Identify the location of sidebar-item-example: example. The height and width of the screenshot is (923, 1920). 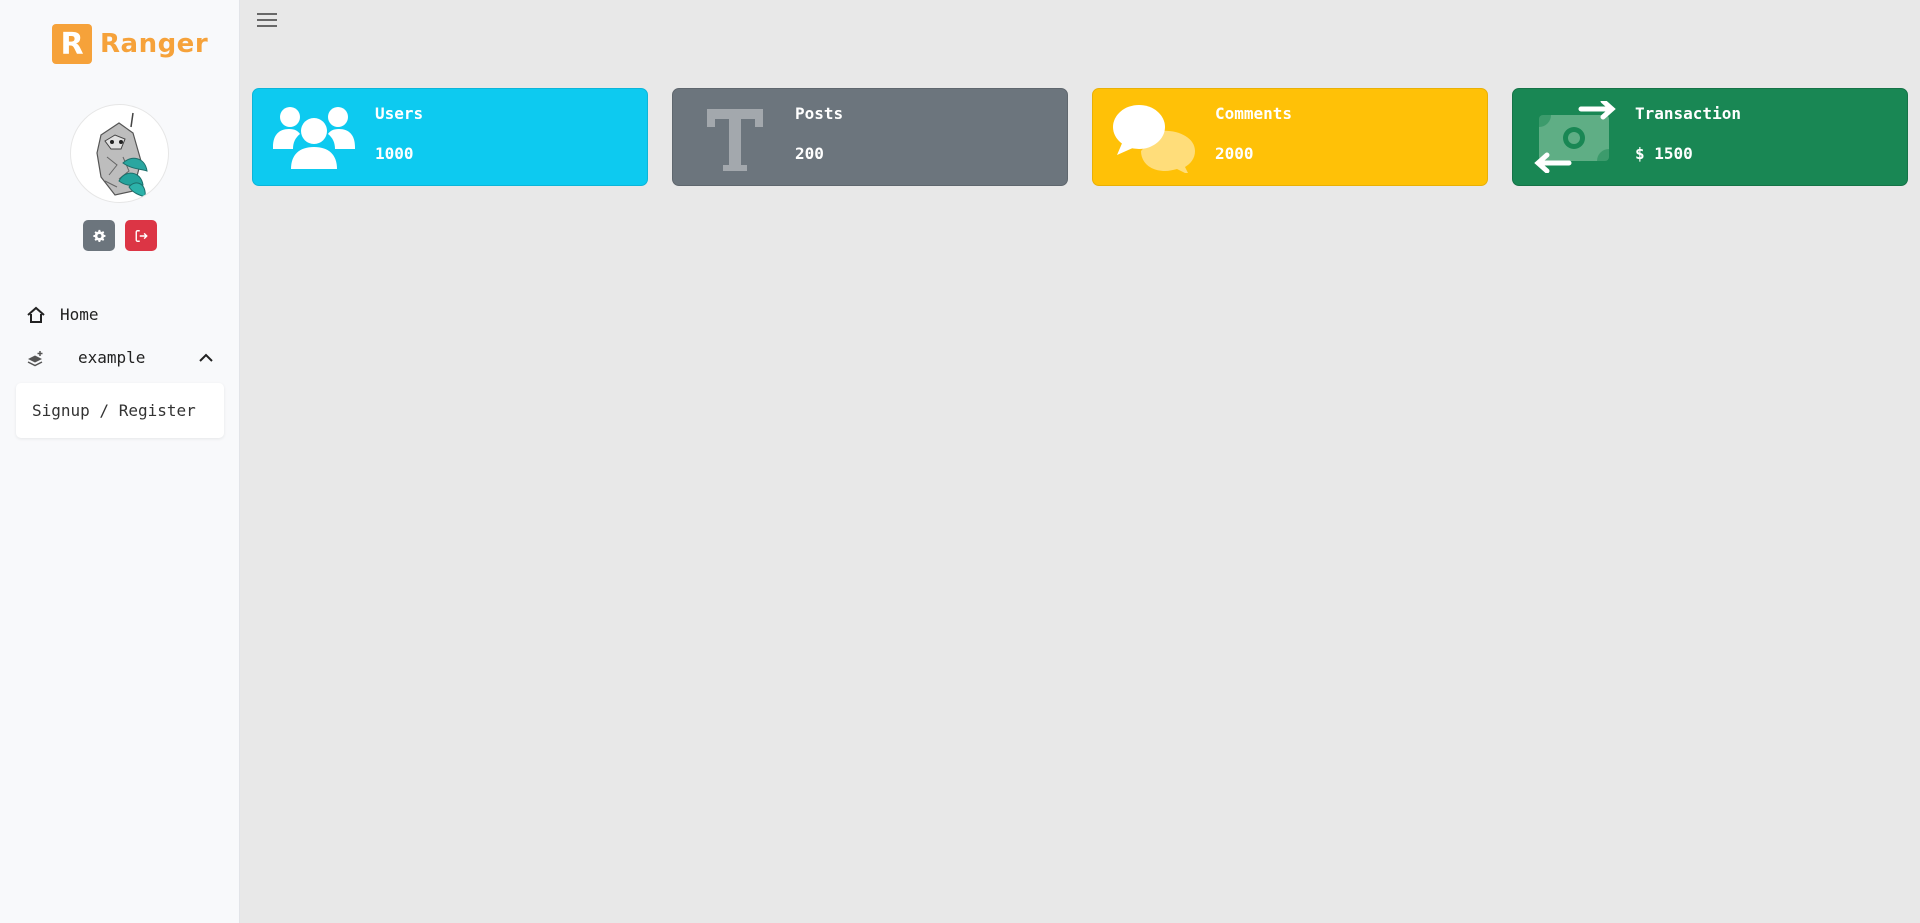
(120, 357).